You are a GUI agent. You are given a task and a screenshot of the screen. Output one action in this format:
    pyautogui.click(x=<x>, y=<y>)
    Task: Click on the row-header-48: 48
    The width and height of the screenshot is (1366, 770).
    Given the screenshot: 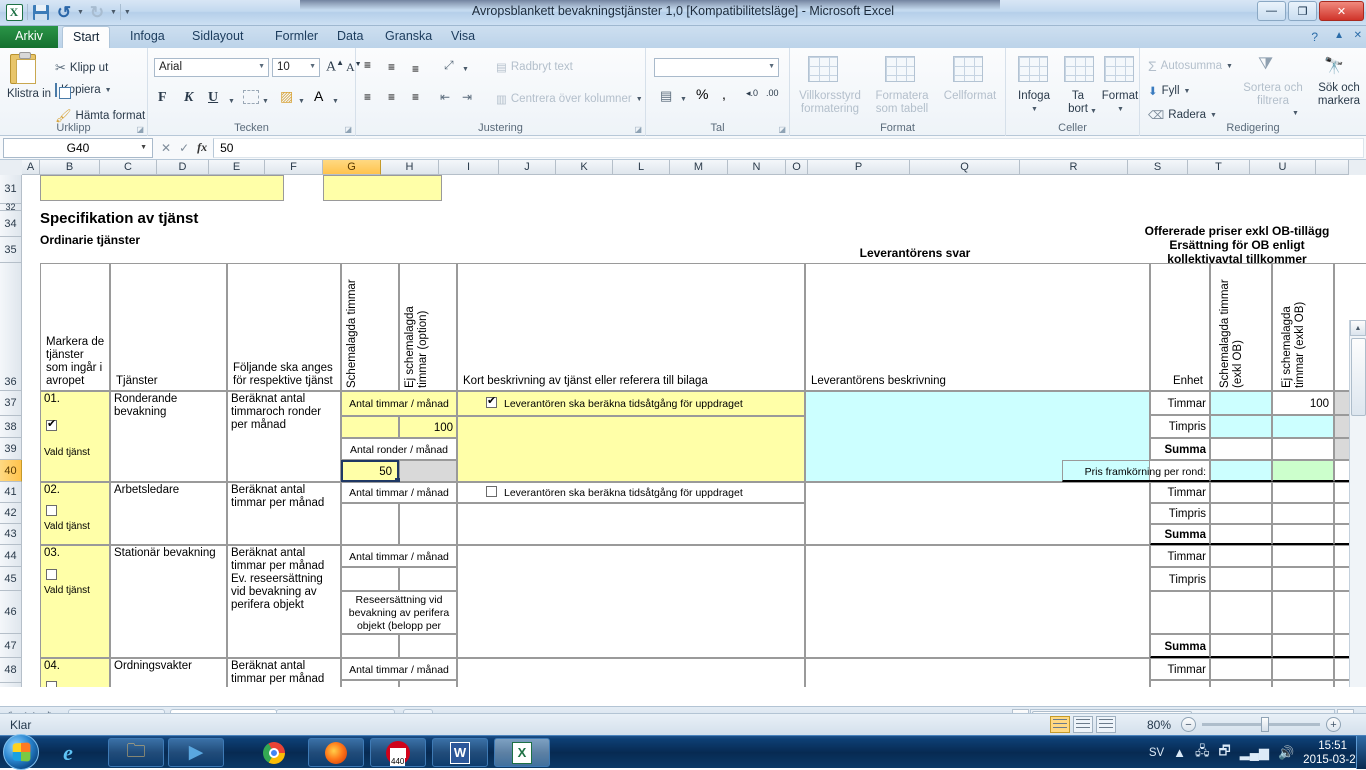 What is the action you would take?
    pyautogui.click(x=11, y=670)
    